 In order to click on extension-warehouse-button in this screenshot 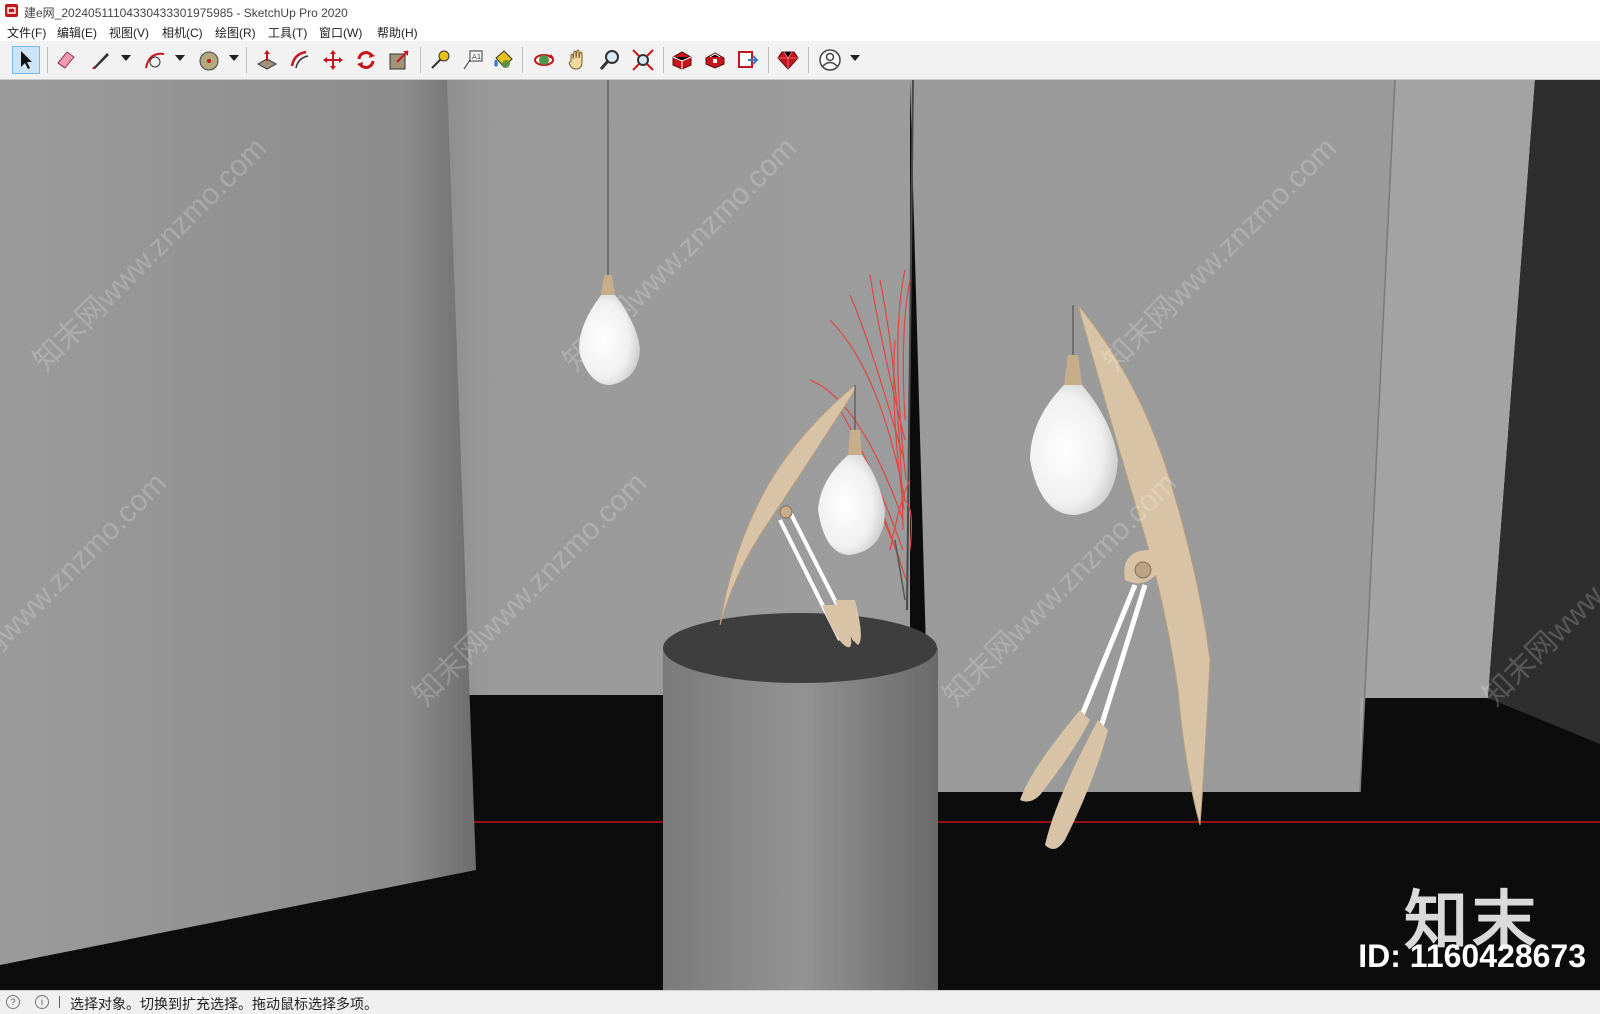, I will do `click(715, 60)`.